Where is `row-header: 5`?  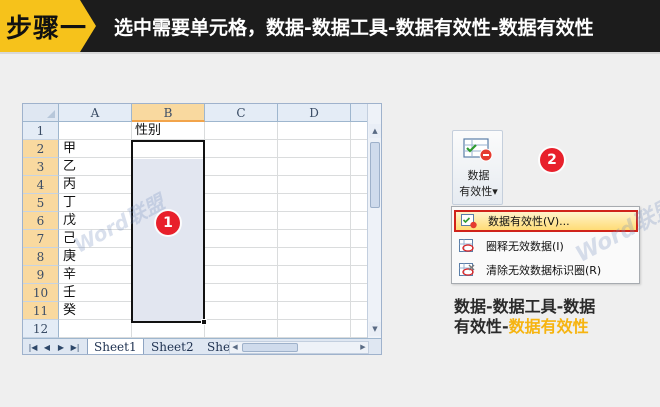 row-header: 5 is located at coordinates (41, 203).